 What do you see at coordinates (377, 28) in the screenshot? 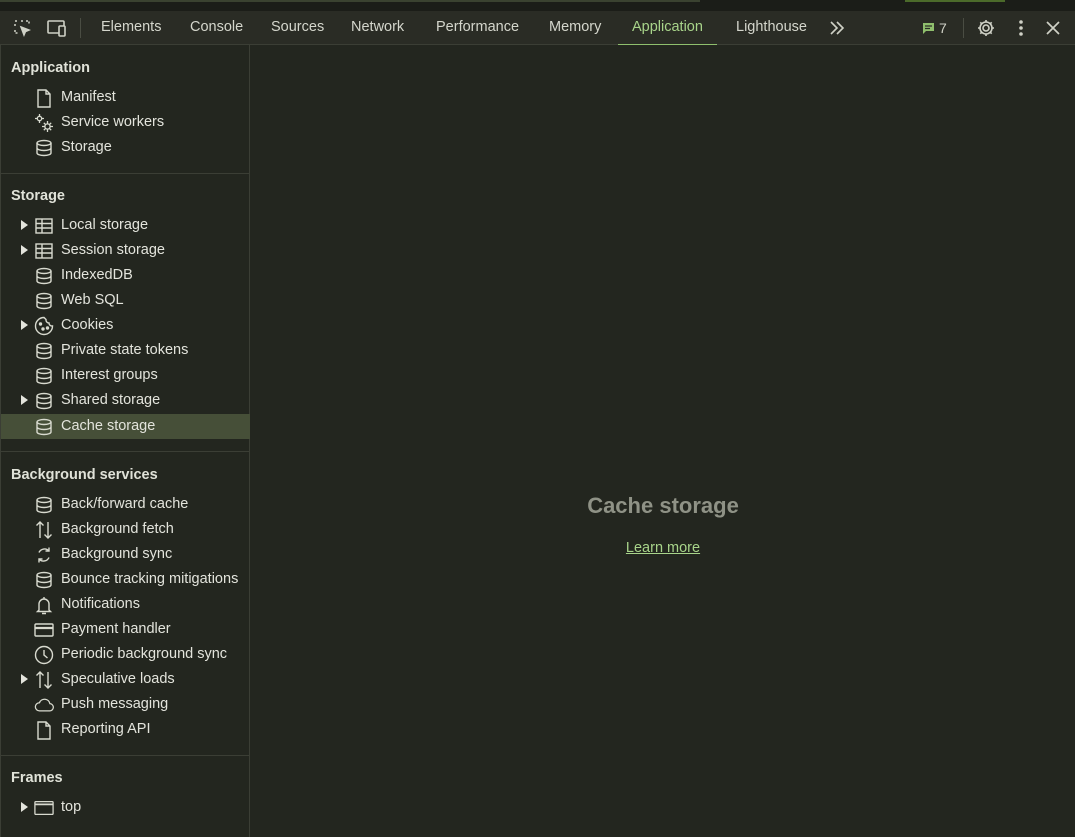
I see `tab-network: Network` at bounding box center [377, 28].